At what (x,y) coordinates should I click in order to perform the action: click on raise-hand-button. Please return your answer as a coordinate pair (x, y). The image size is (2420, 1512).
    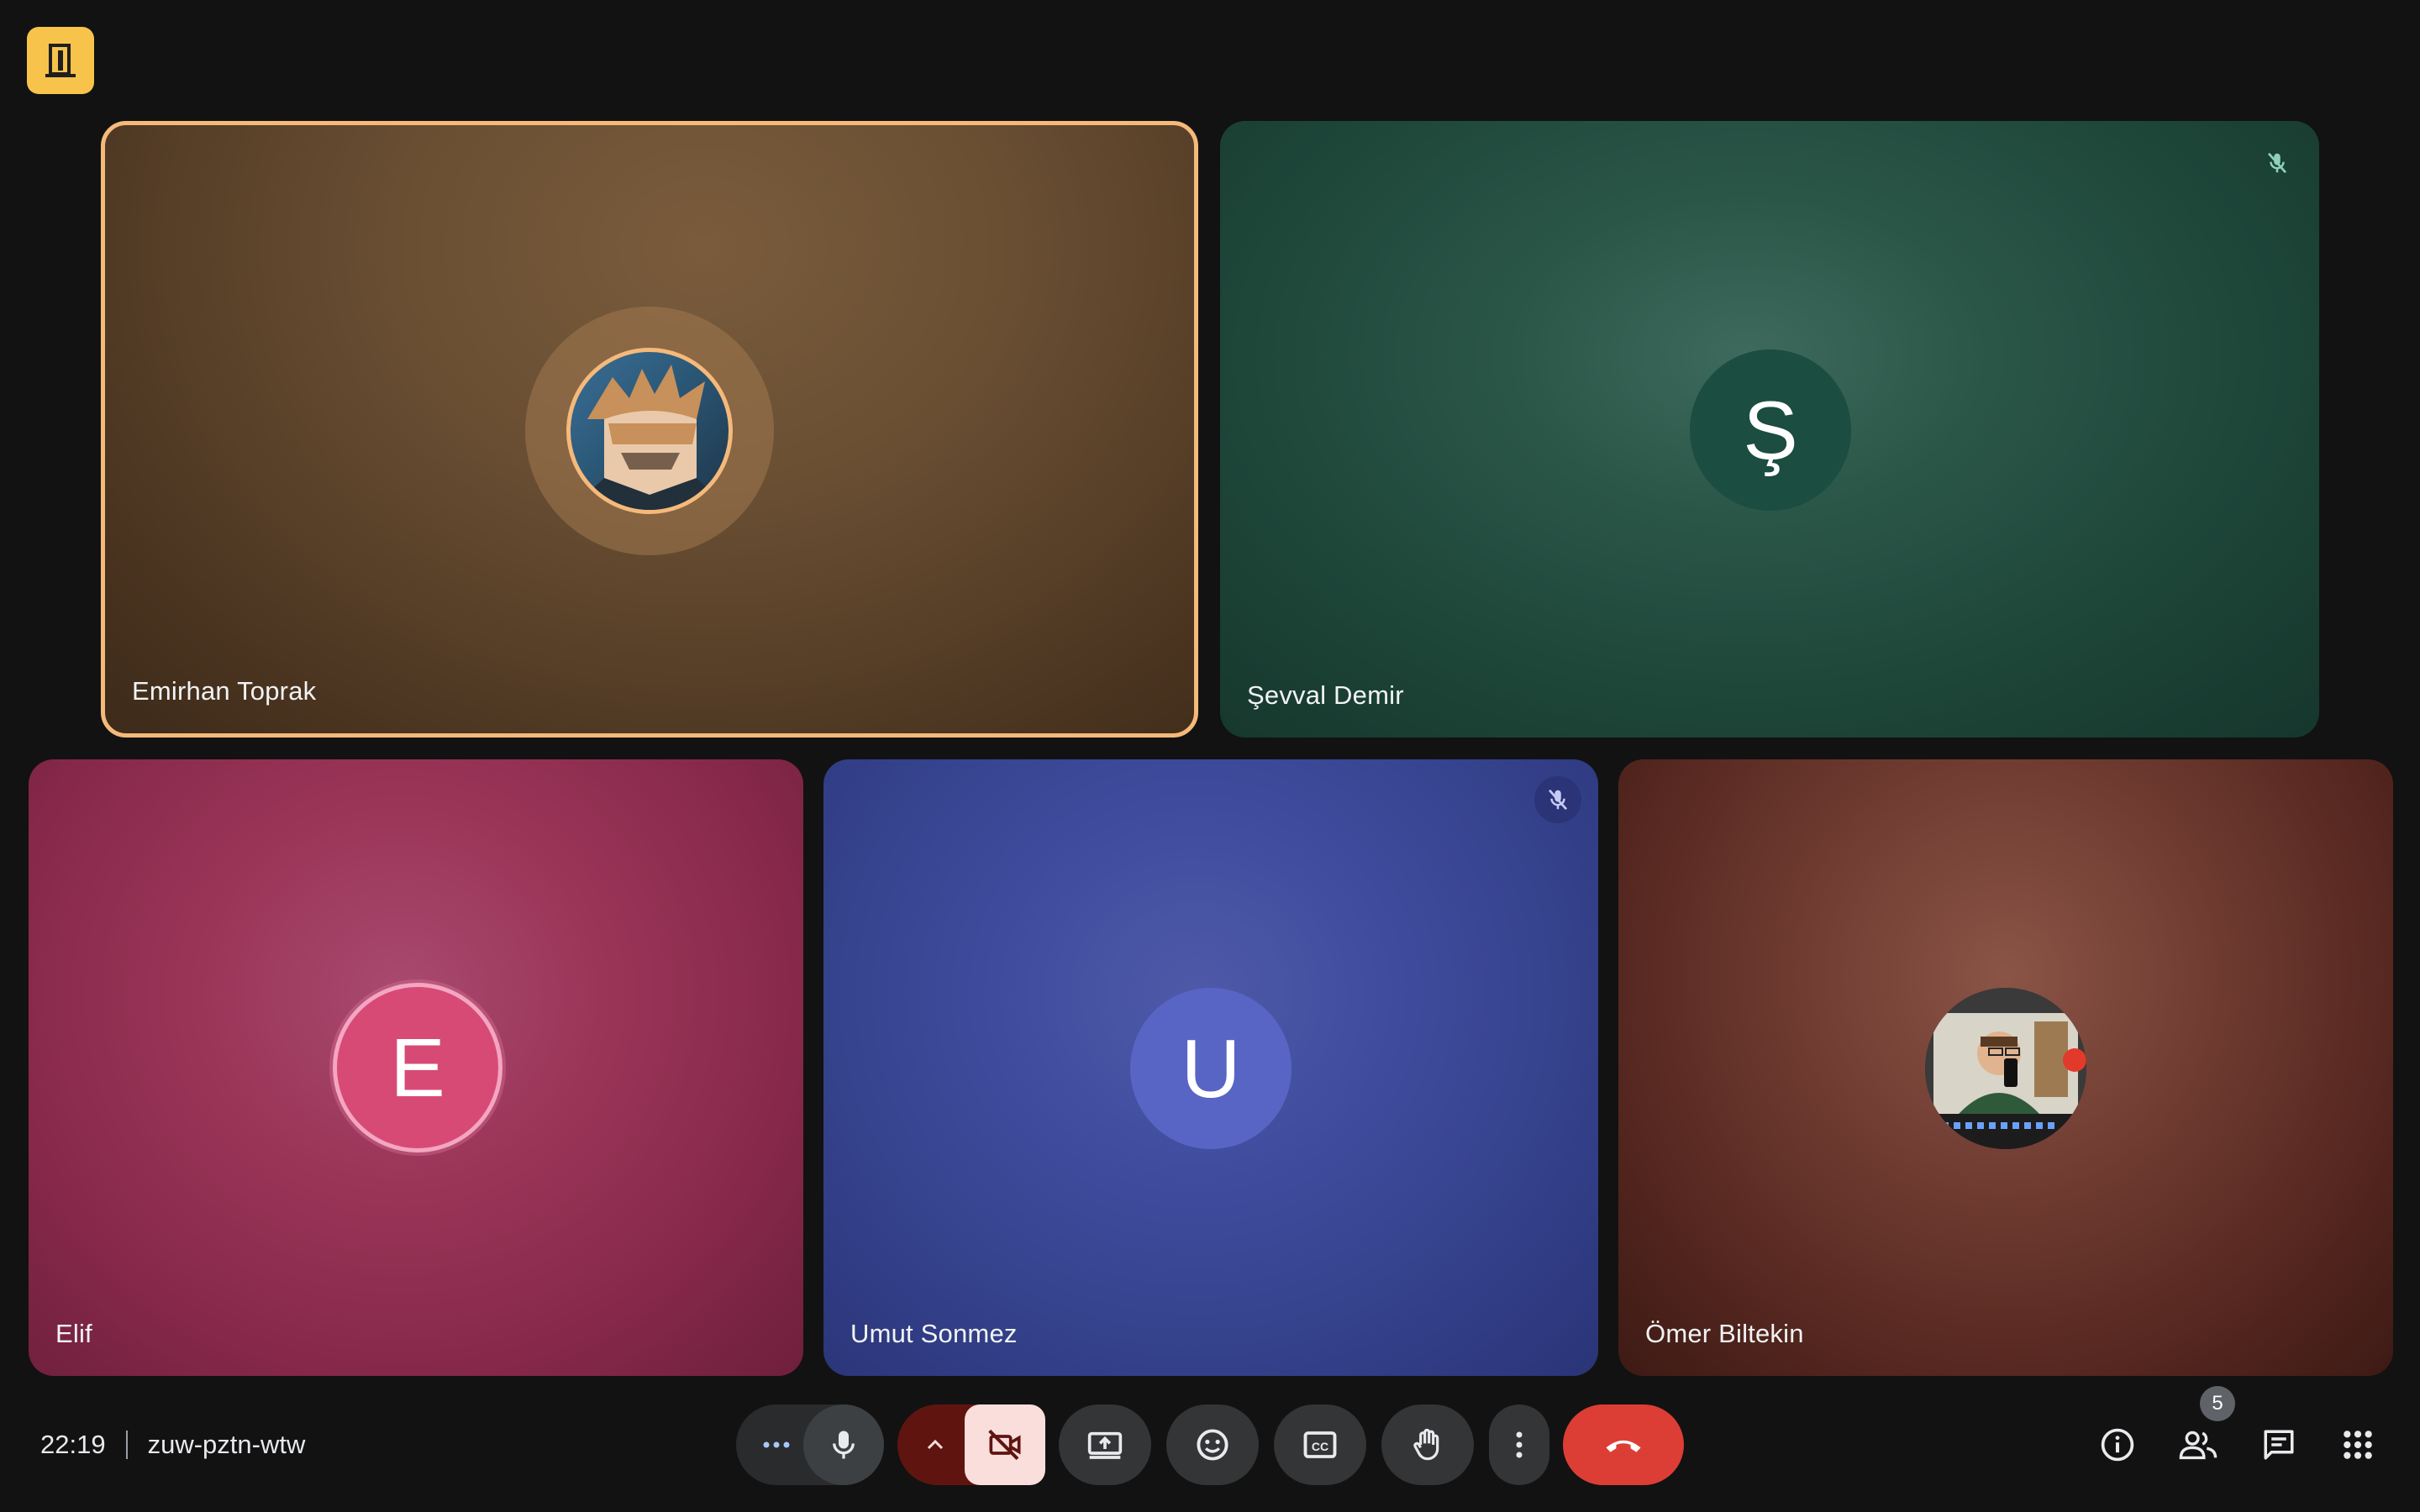
    Looking at the image, I should click on (1427, 1444).